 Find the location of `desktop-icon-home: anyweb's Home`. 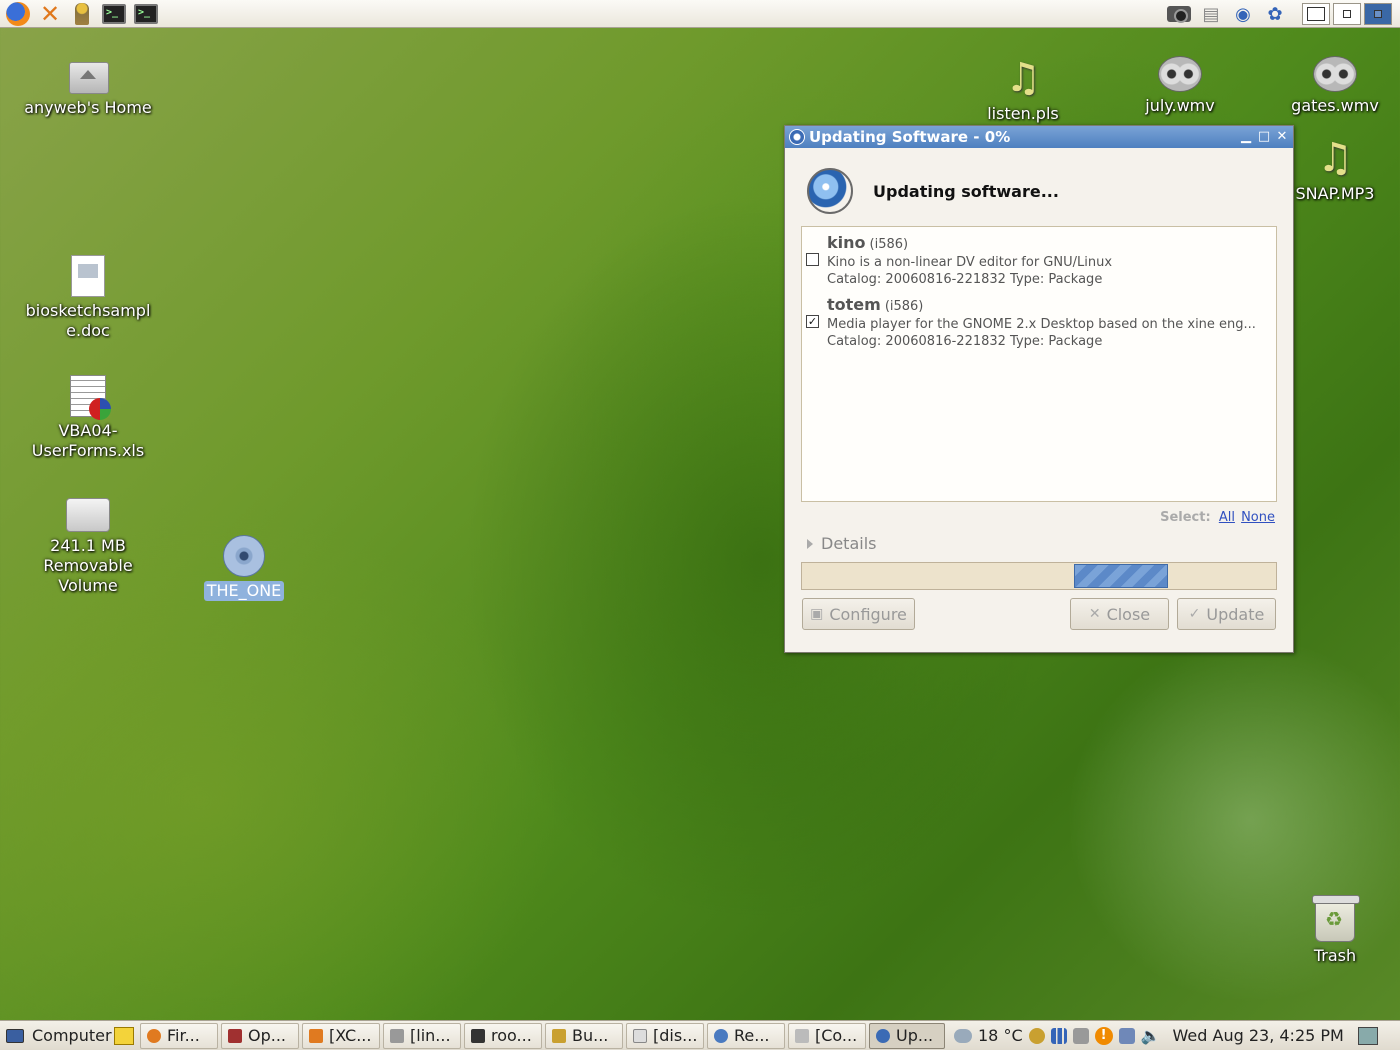

desktop-icon-home: anyweb's Home is located at coordinates (88, 87).